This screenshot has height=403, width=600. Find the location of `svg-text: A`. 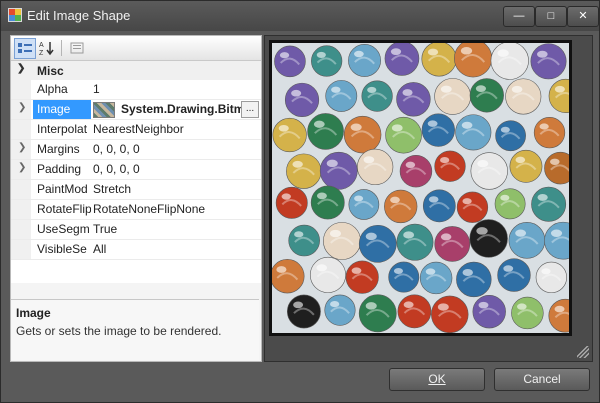

svg-text: A is located at coordinates (41, 45).